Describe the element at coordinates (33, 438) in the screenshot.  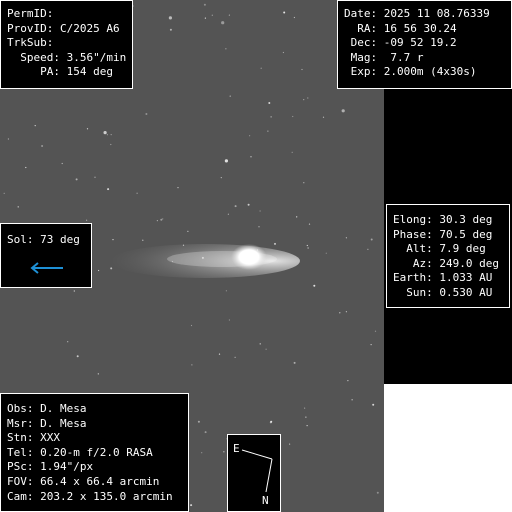
I see `station-line: Stn: XXX` at that location.